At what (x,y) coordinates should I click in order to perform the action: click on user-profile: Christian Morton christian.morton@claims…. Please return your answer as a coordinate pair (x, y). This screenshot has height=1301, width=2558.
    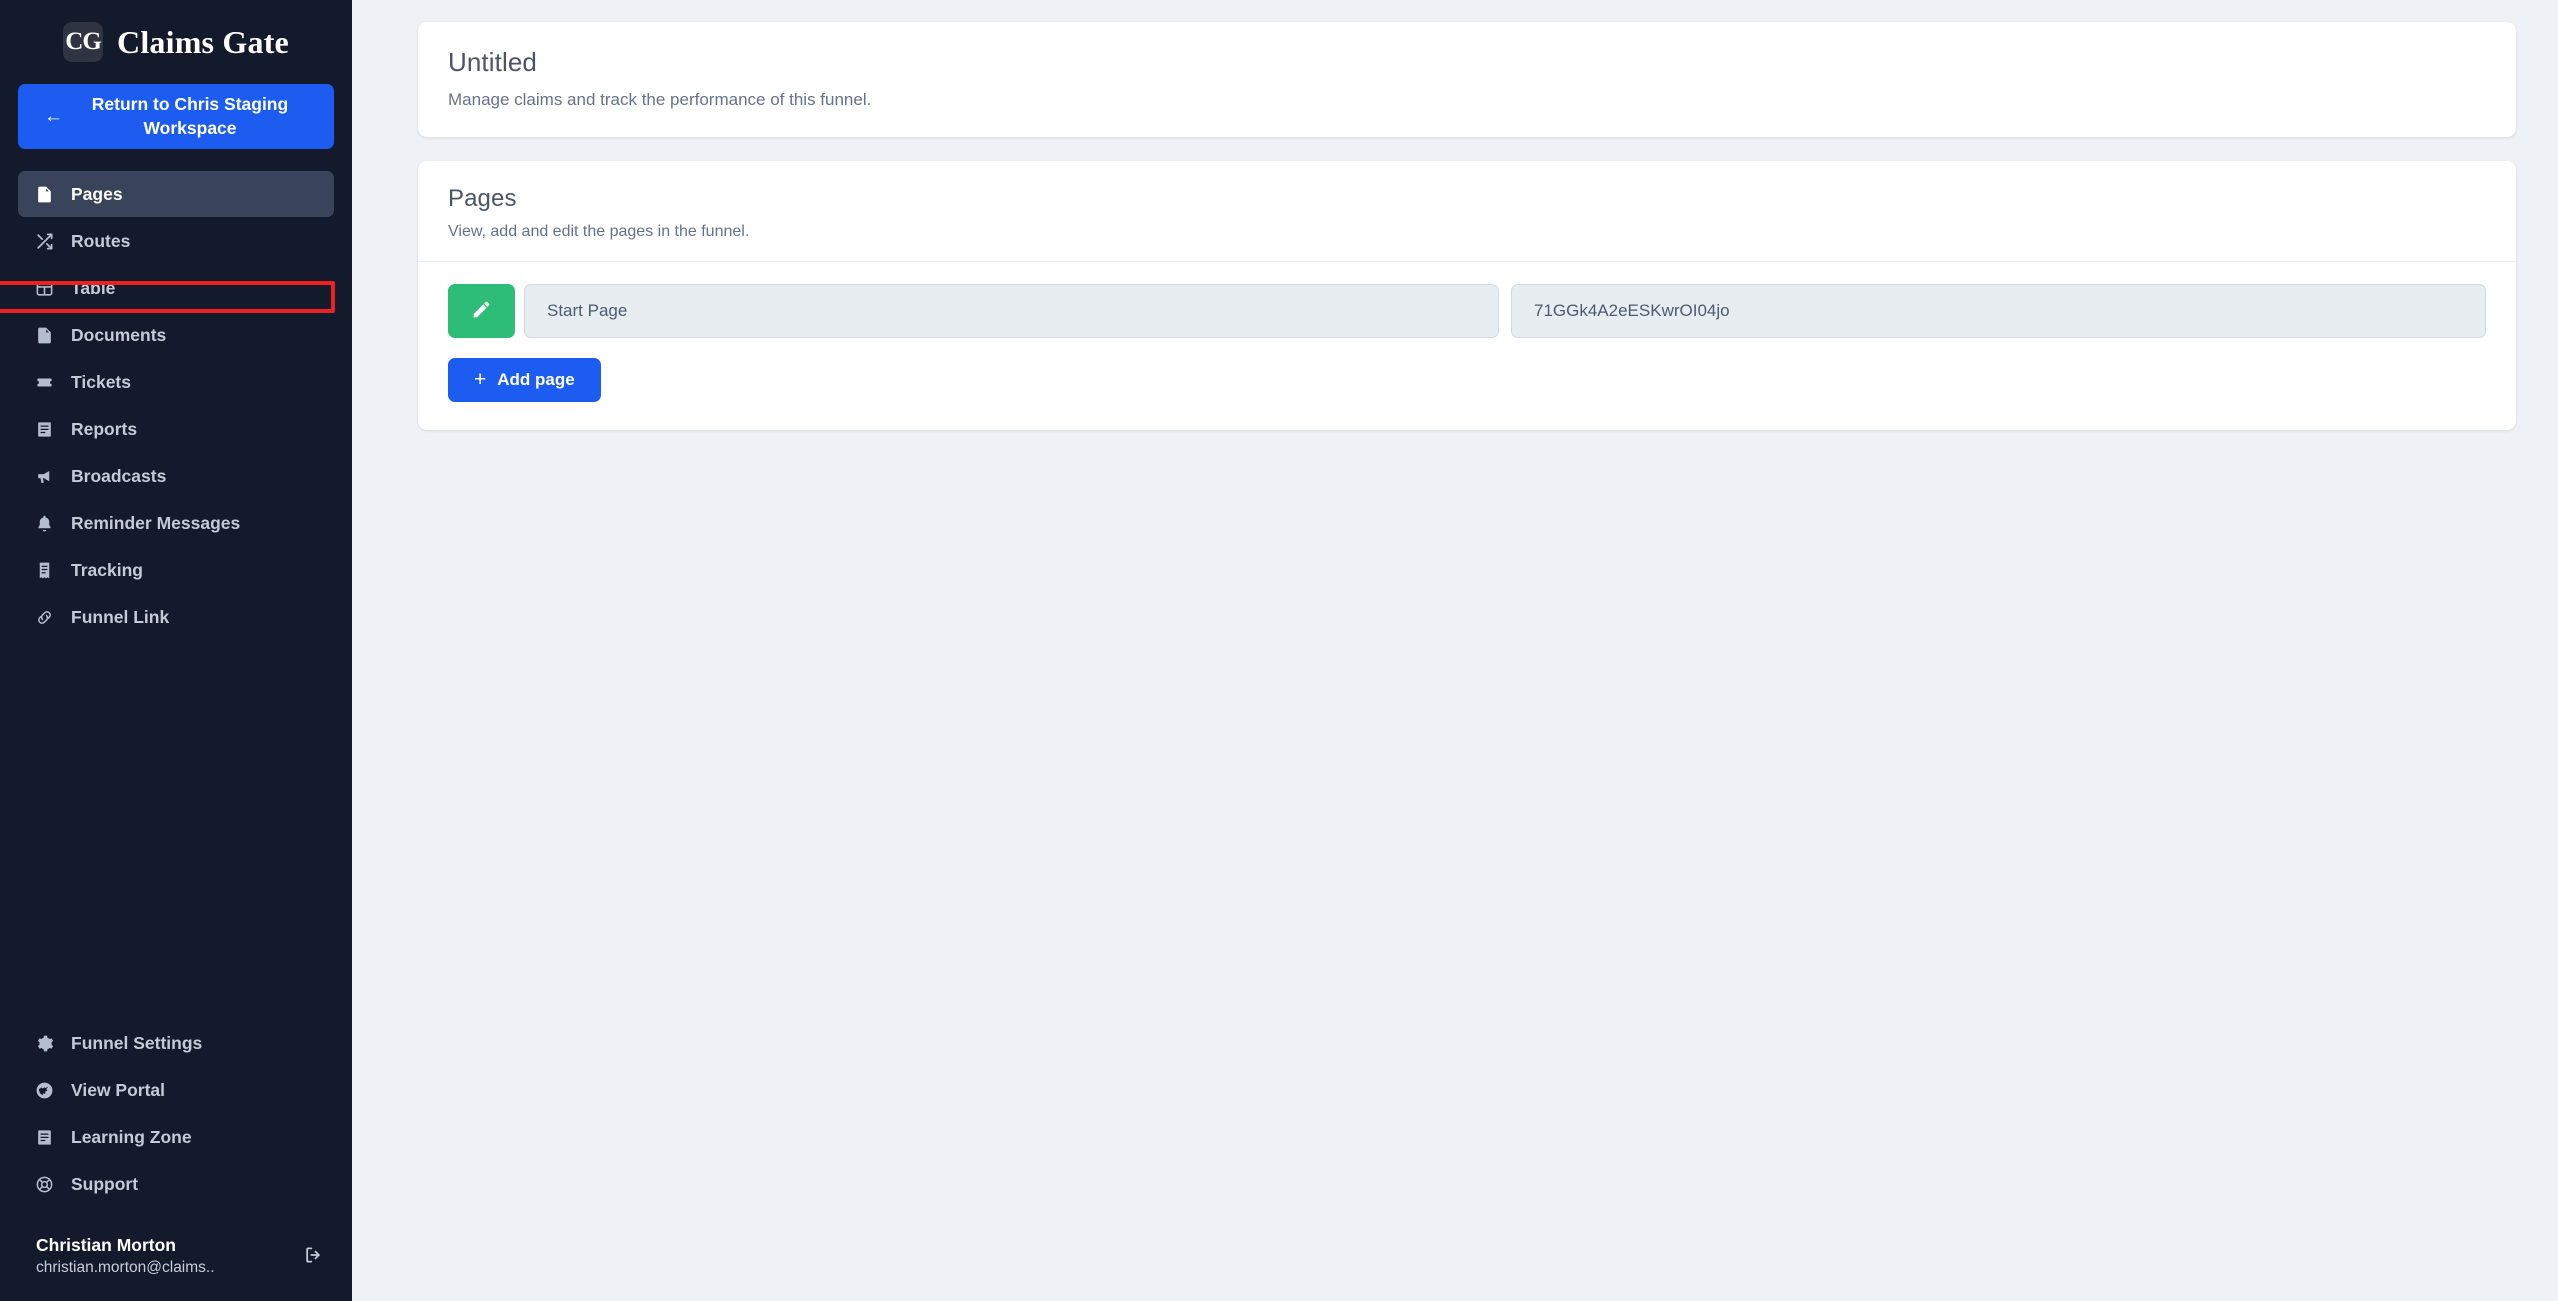
    Looking at the image, I should click on (176, 1259).